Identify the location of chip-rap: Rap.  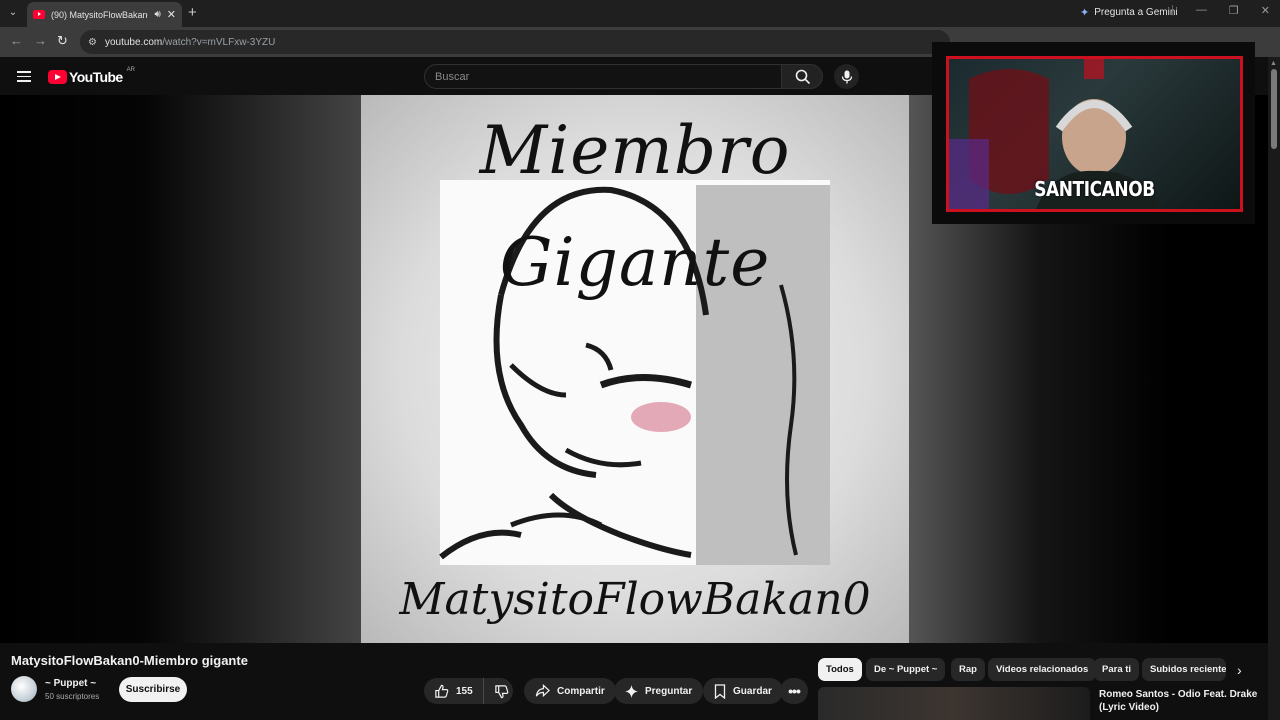
(968, 669).